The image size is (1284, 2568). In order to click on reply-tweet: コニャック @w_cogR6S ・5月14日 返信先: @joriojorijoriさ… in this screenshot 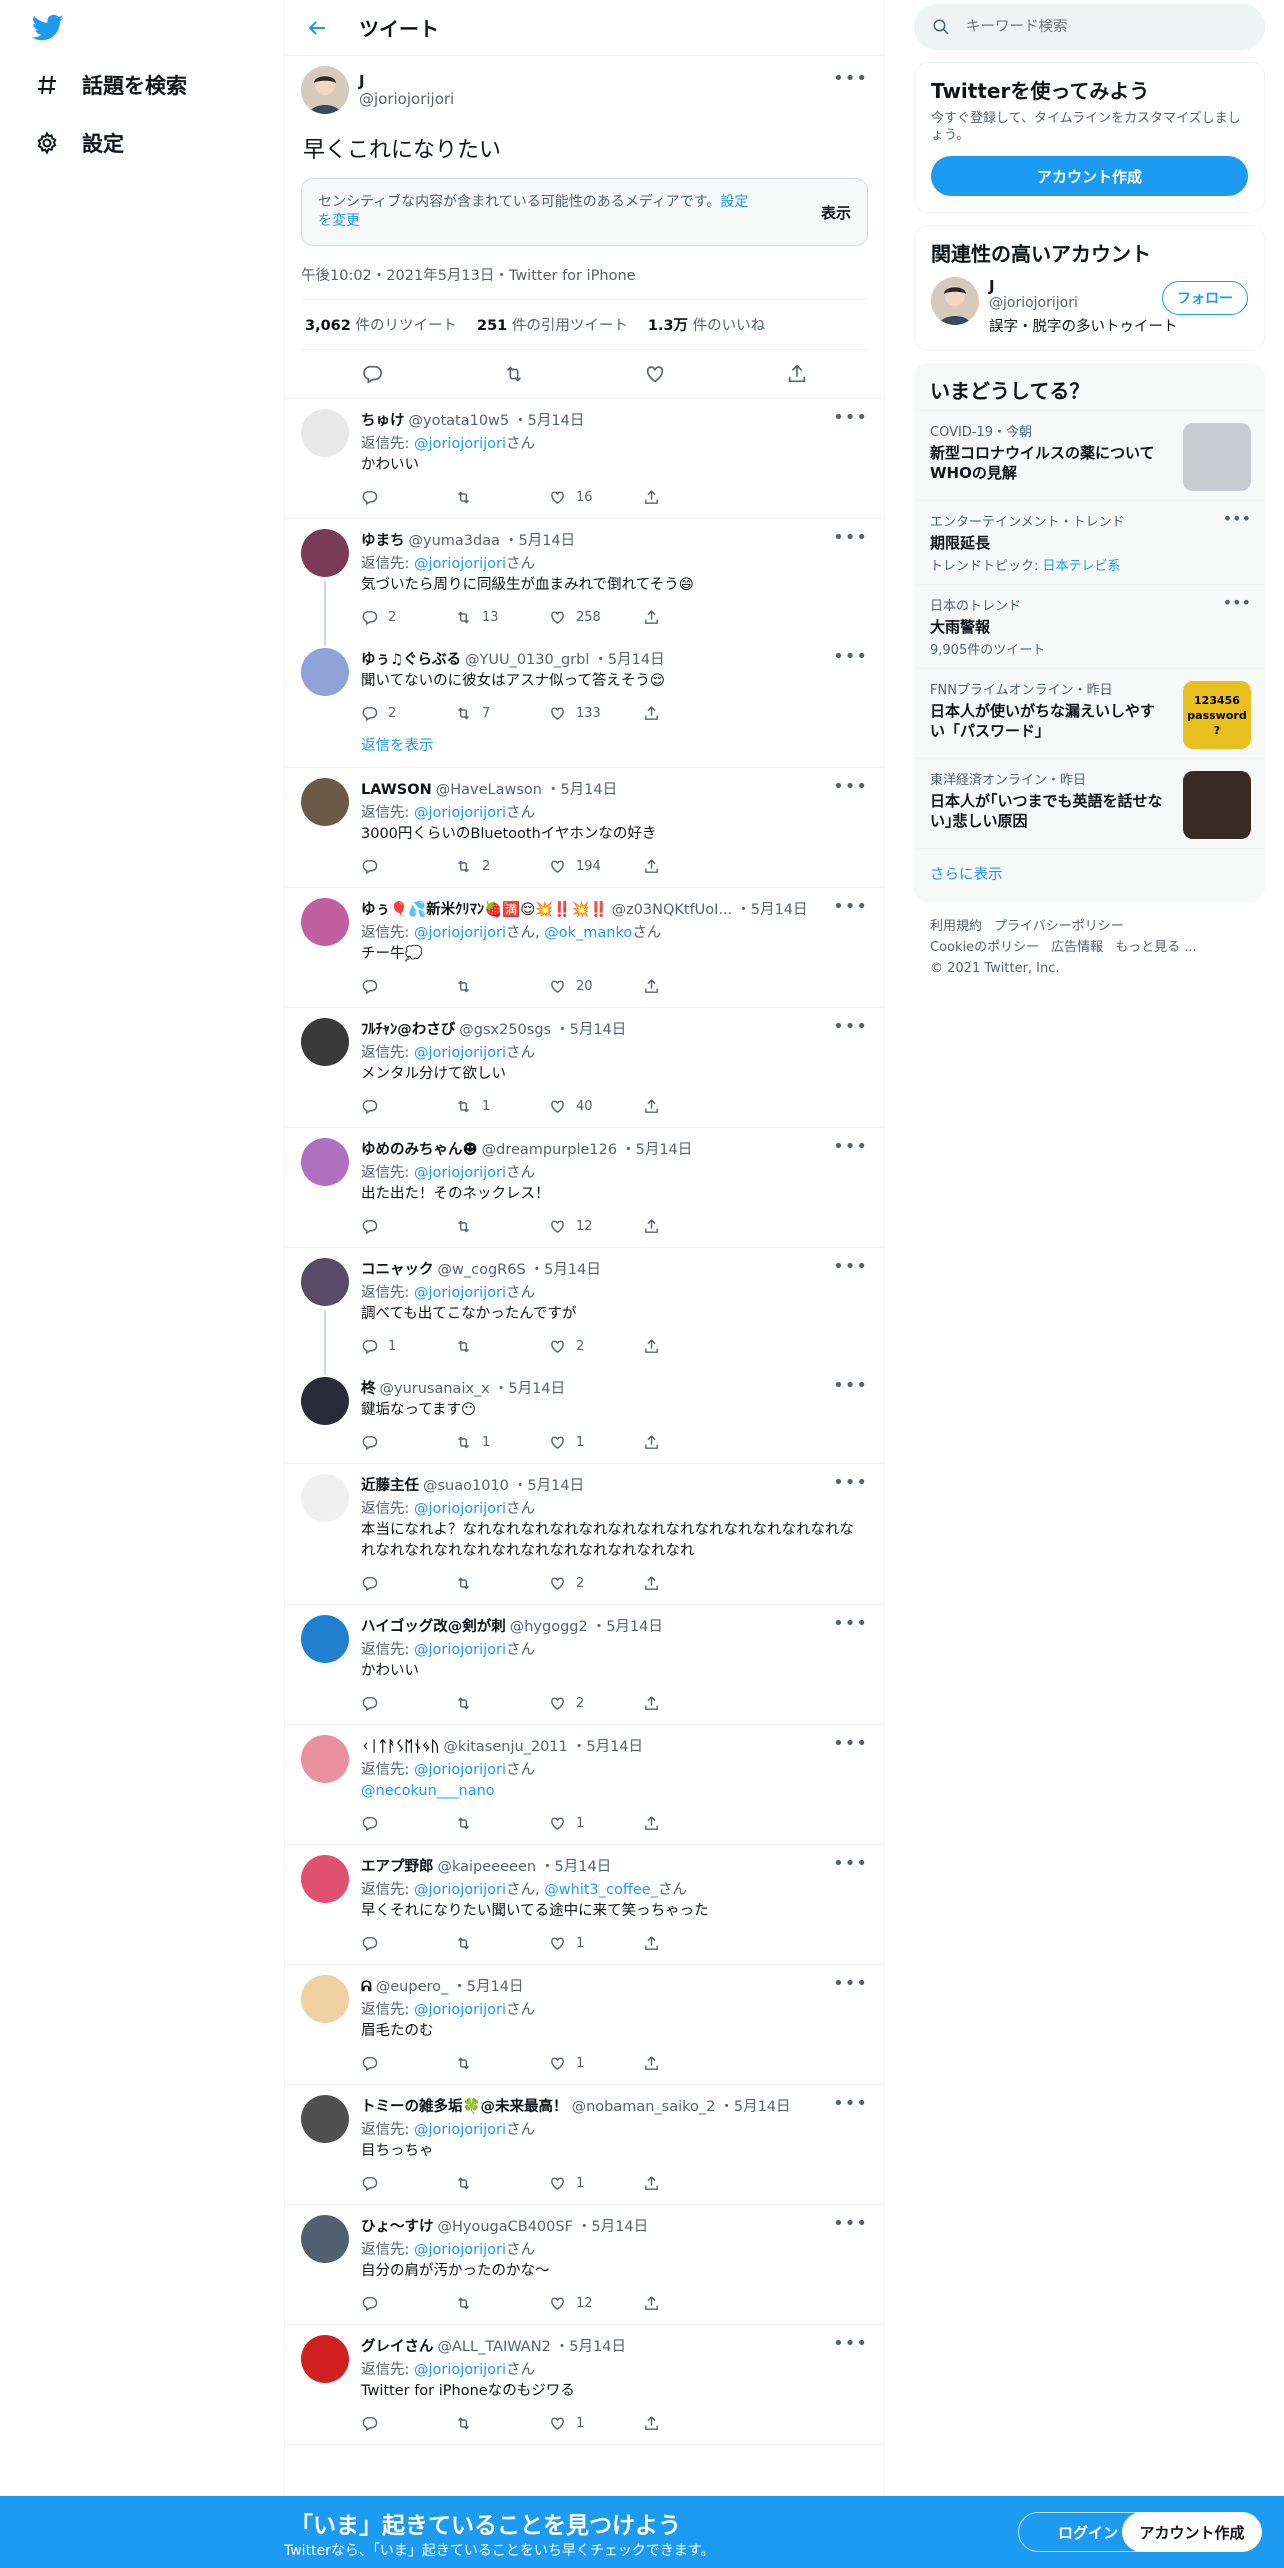, I will do `click(584, 1307)`.